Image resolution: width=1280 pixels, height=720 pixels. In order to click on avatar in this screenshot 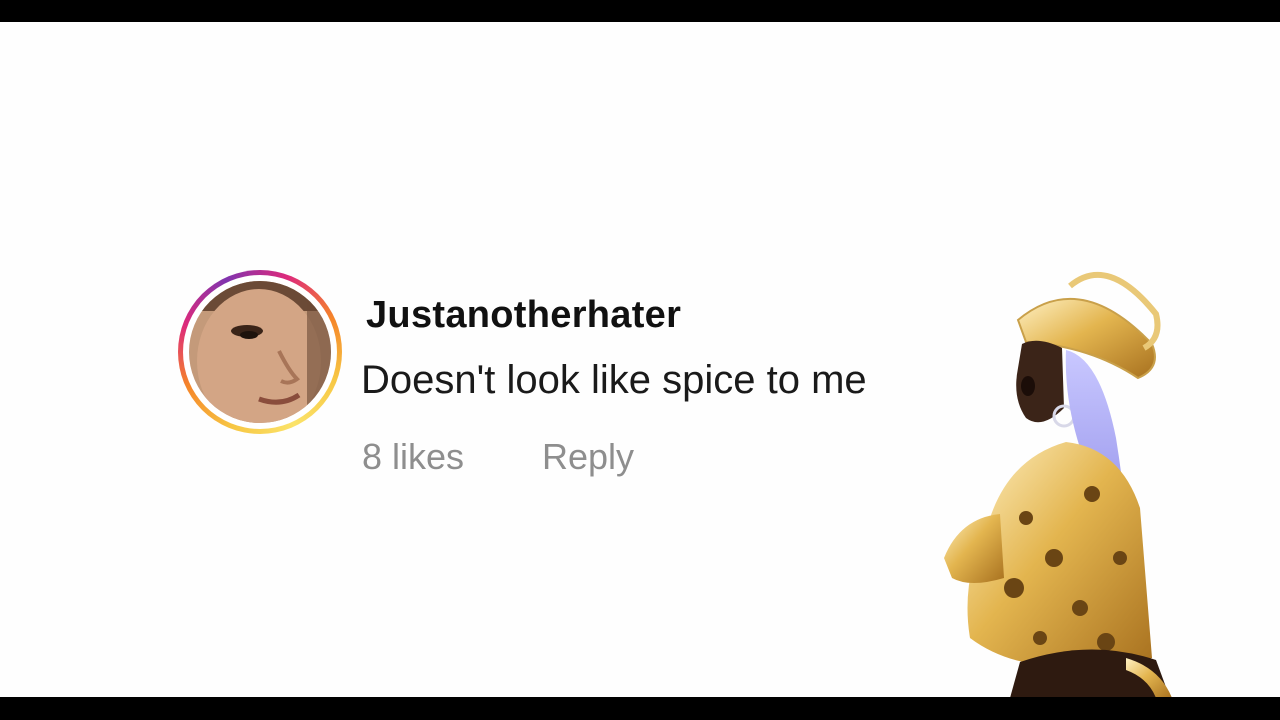, I will do `click(260, 352)`.